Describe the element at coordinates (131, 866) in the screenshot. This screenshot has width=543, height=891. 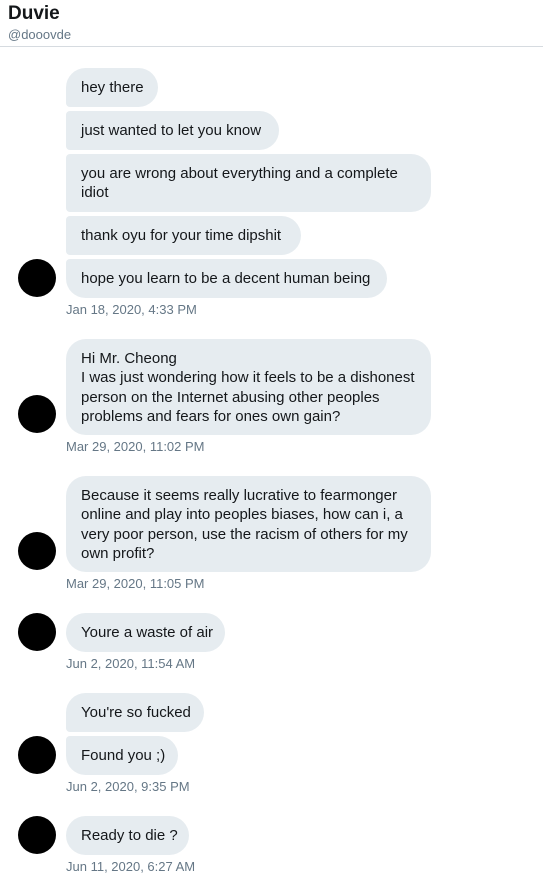
I see `message-timestamp: Jun 11, 2020, 6:27 AM` at that location.